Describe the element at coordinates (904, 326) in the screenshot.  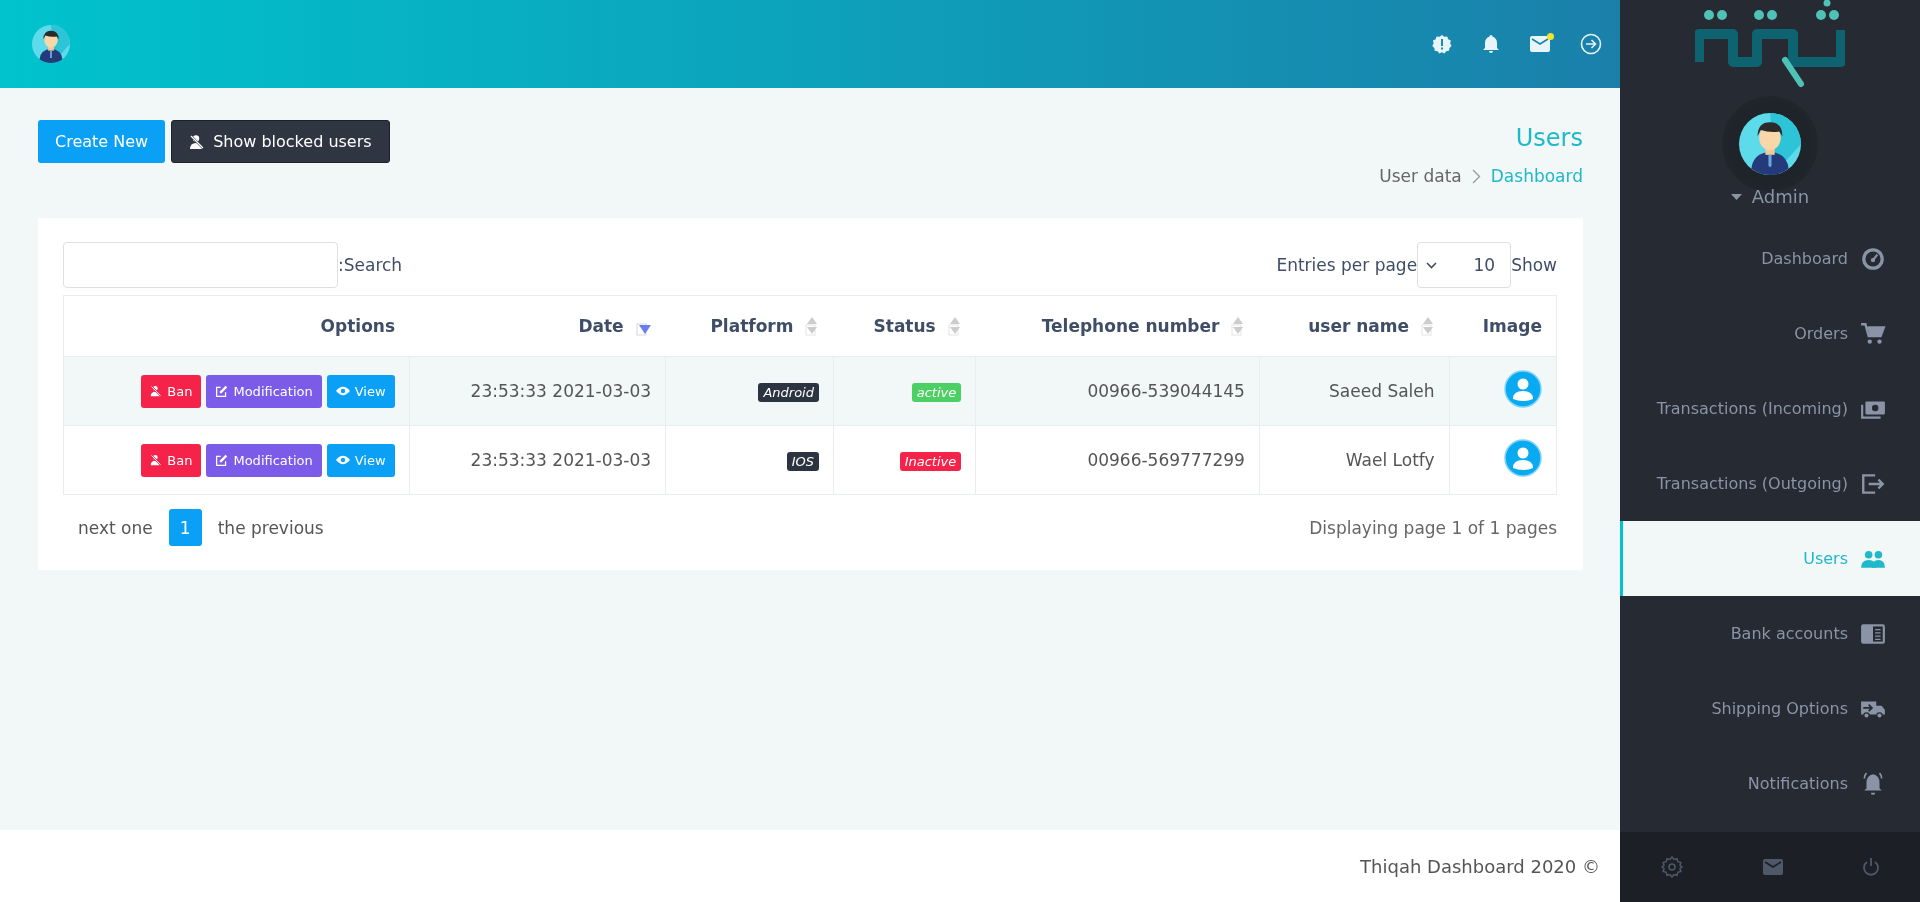
I see `column-header: Status` at that location.